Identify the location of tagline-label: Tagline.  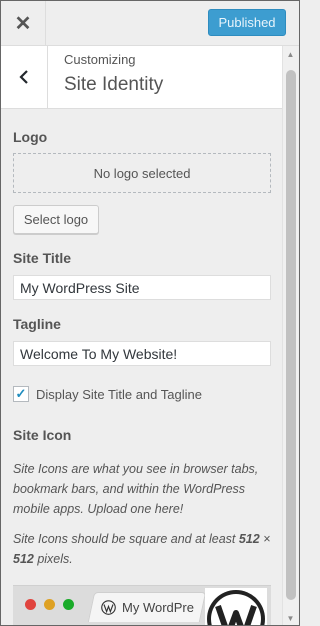
(37, 324).